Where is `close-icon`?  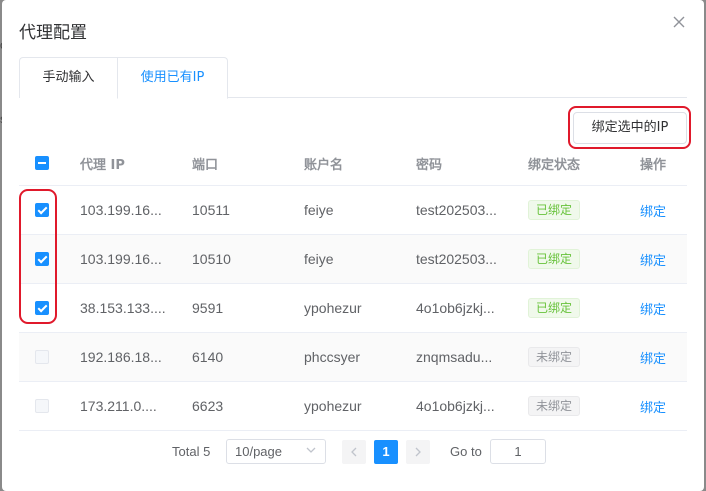
close-icon is located at coordinates (679, 22).